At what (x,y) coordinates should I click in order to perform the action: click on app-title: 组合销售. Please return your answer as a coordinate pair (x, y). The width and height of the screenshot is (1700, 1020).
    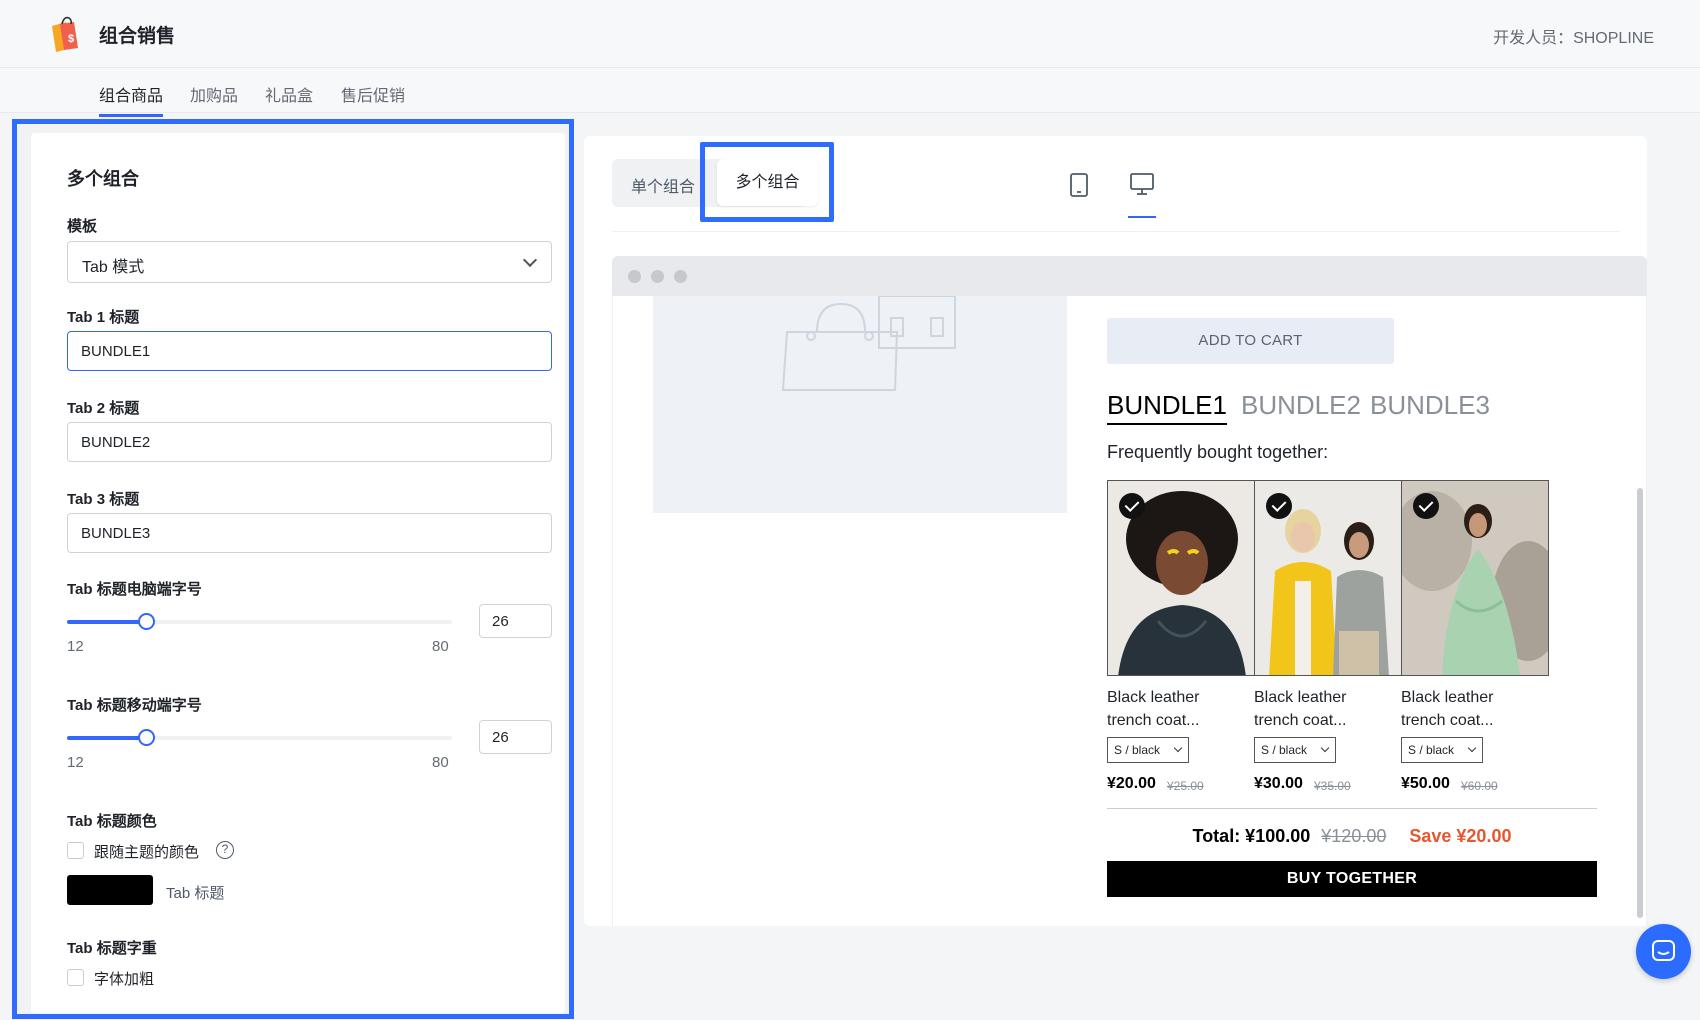
    Looking at the image, I should click on (137, 36).